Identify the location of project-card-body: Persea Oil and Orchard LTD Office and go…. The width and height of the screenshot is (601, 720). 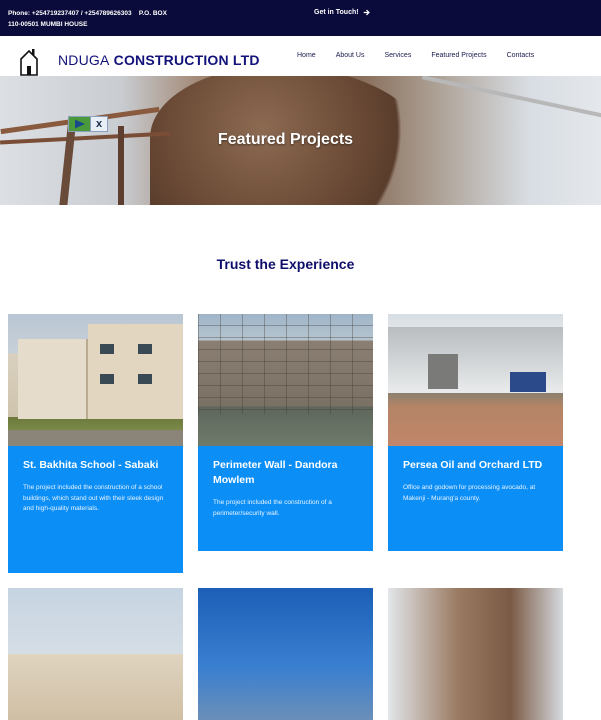
(475, 498).